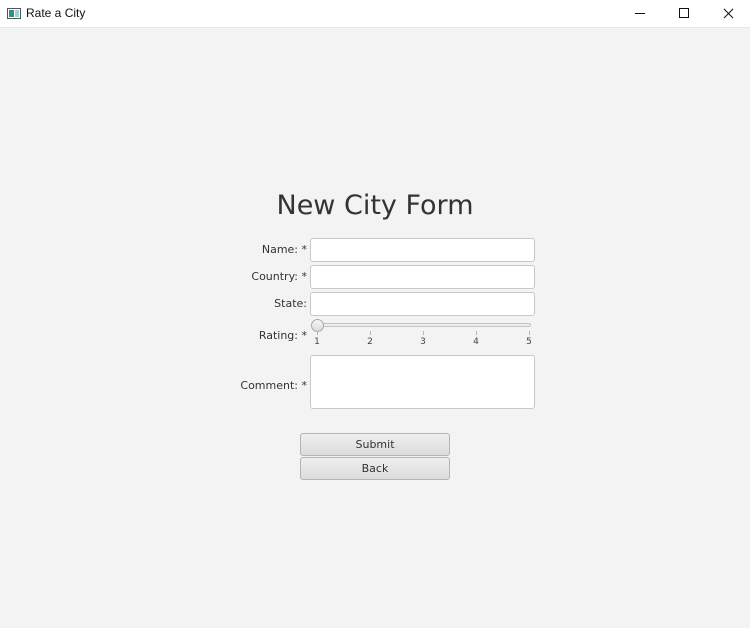 Image resolution: width=750 pixels, height=628 pixels. What do you see at coordinates (14, 13) in the screenshot?
I see `app-window-icon` at bounding box center [14, 13].